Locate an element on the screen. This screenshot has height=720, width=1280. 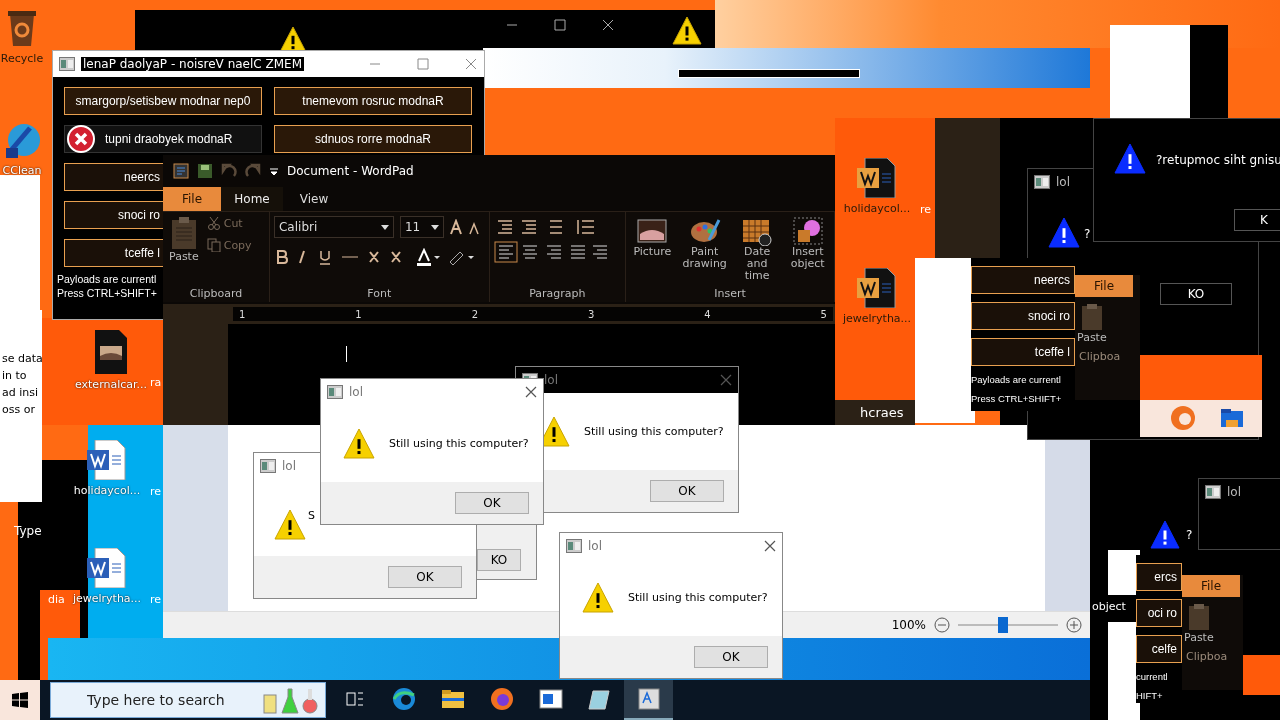
ribbon-tab: View is located at coordinates (314, 199).